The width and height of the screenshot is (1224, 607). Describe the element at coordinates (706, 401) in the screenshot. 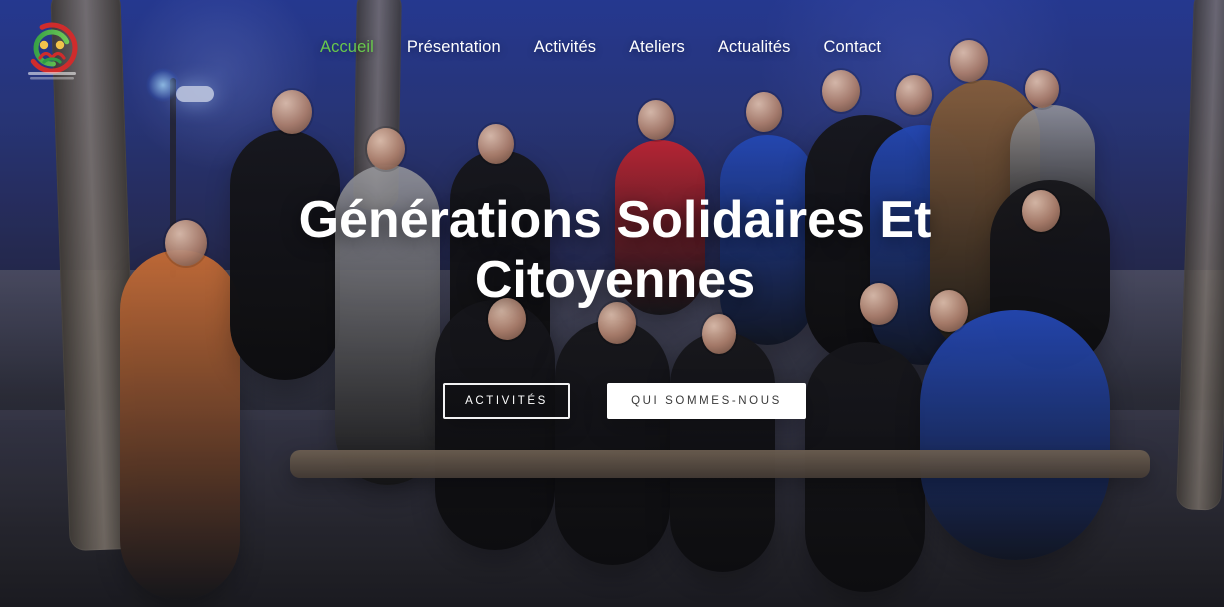

I see `qui-sommes-nous-button: QUI SOMMES-NOUS` at that location.